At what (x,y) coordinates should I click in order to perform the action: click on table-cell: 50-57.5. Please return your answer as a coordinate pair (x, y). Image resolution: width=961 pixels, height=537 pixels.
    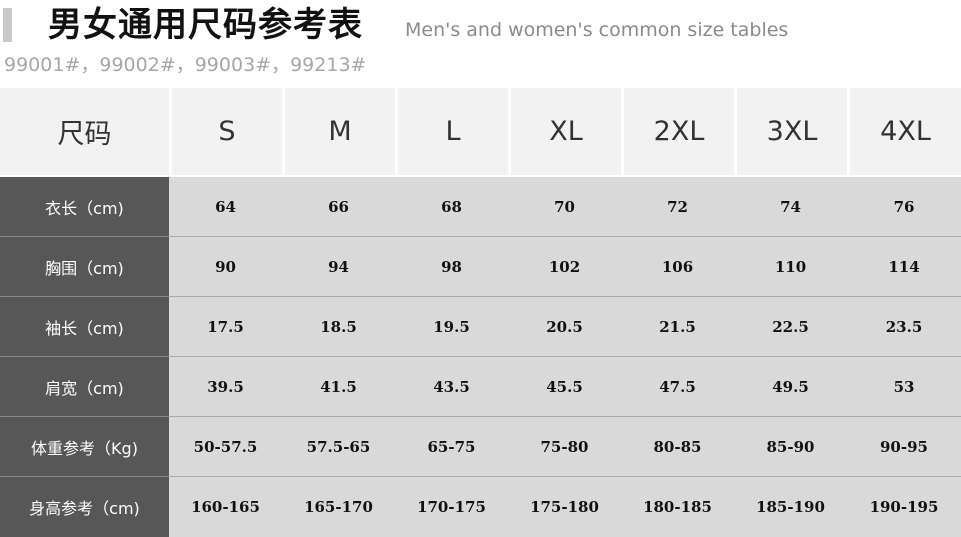
    Looking at the image, I should click on (225, 447).